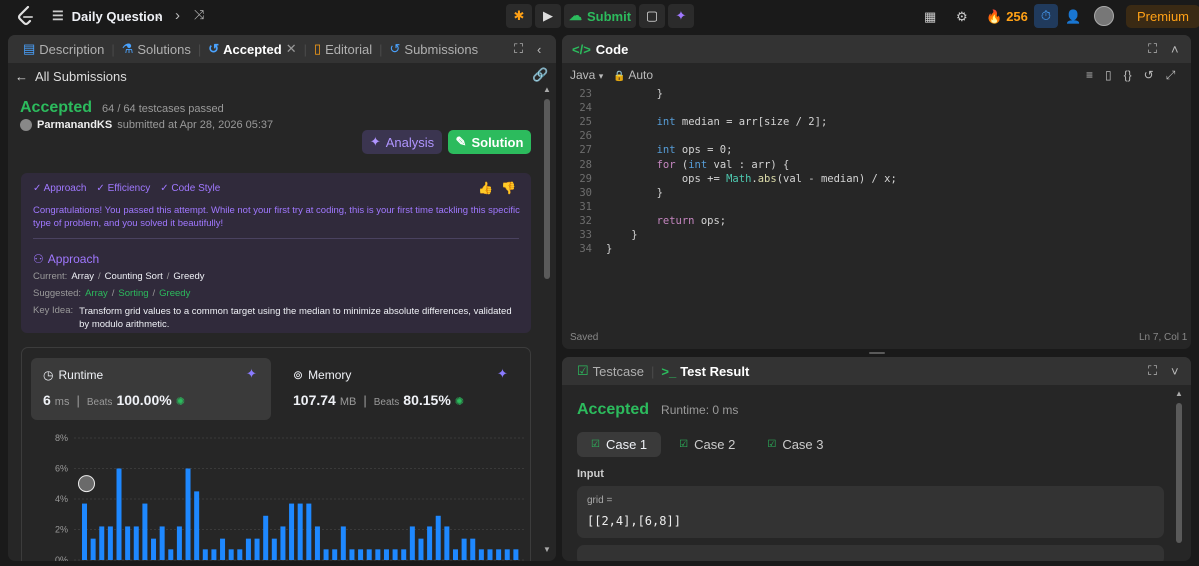 Image resolution: width=1199 pixels, height=566 pixels. What do you see at coordinates (586, 75) in the screenshot?
I see `language-select: Java ▾` at bounding box center [586, 75].